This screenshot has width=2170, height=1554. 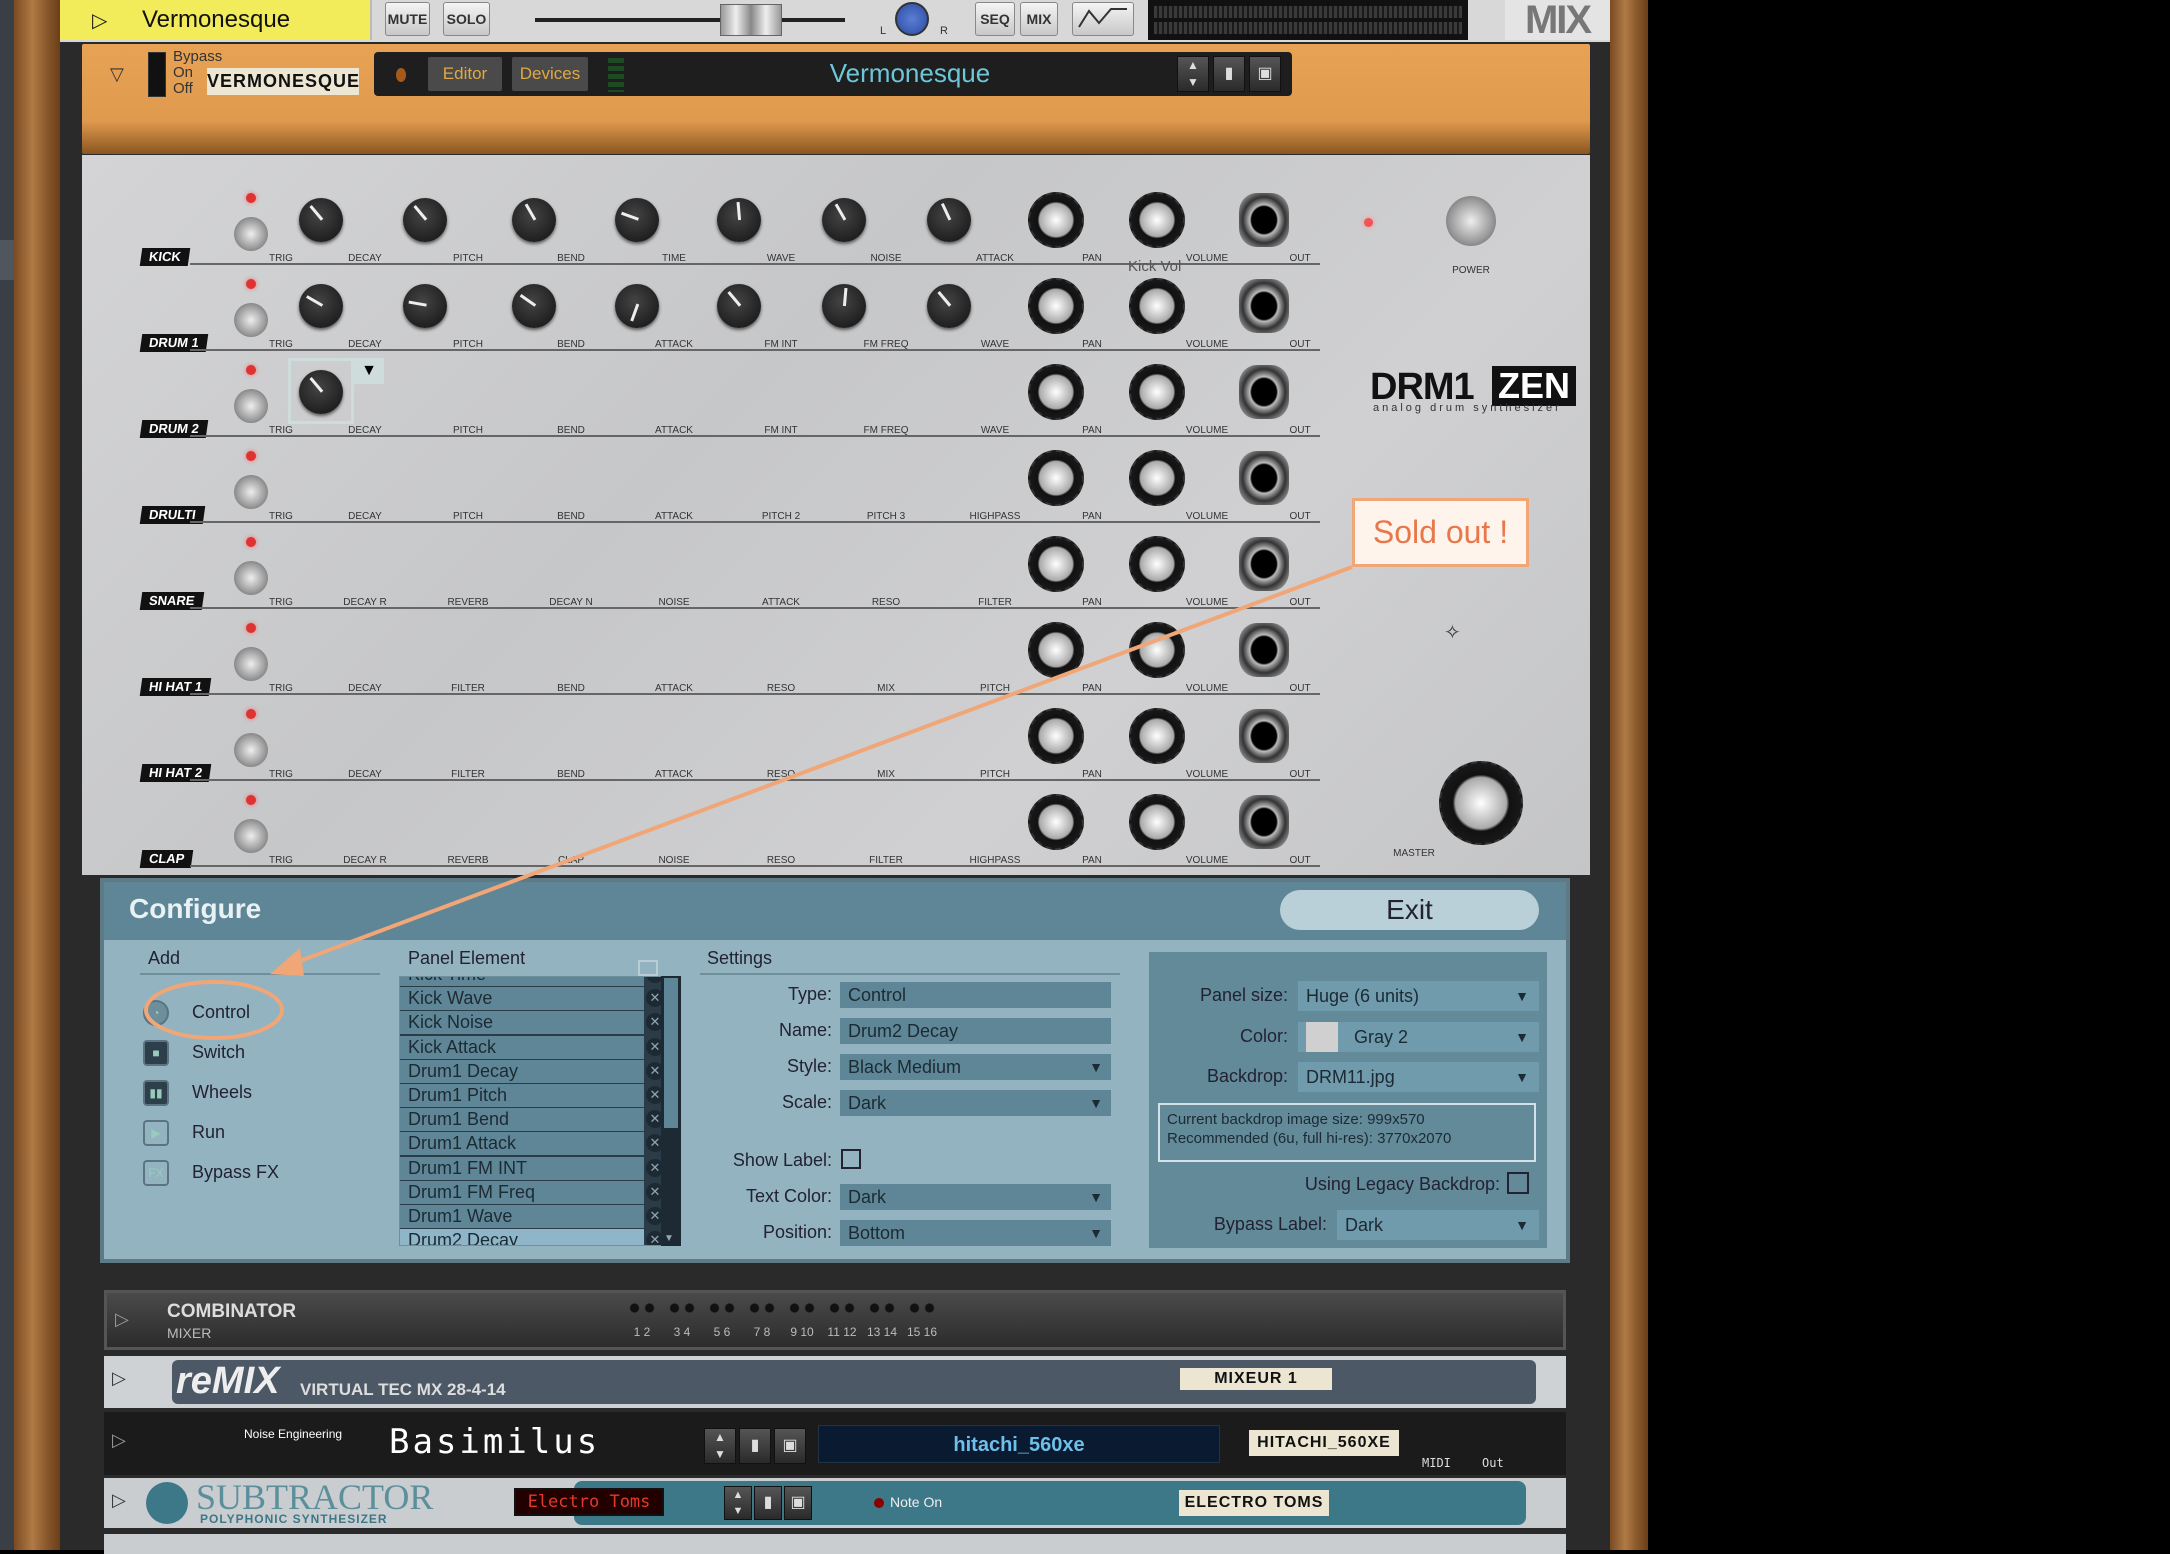 What do you see at coordinates (822, 765) in the screenshot?
I see `annotation-arrow` at bounding box center [822, 765].